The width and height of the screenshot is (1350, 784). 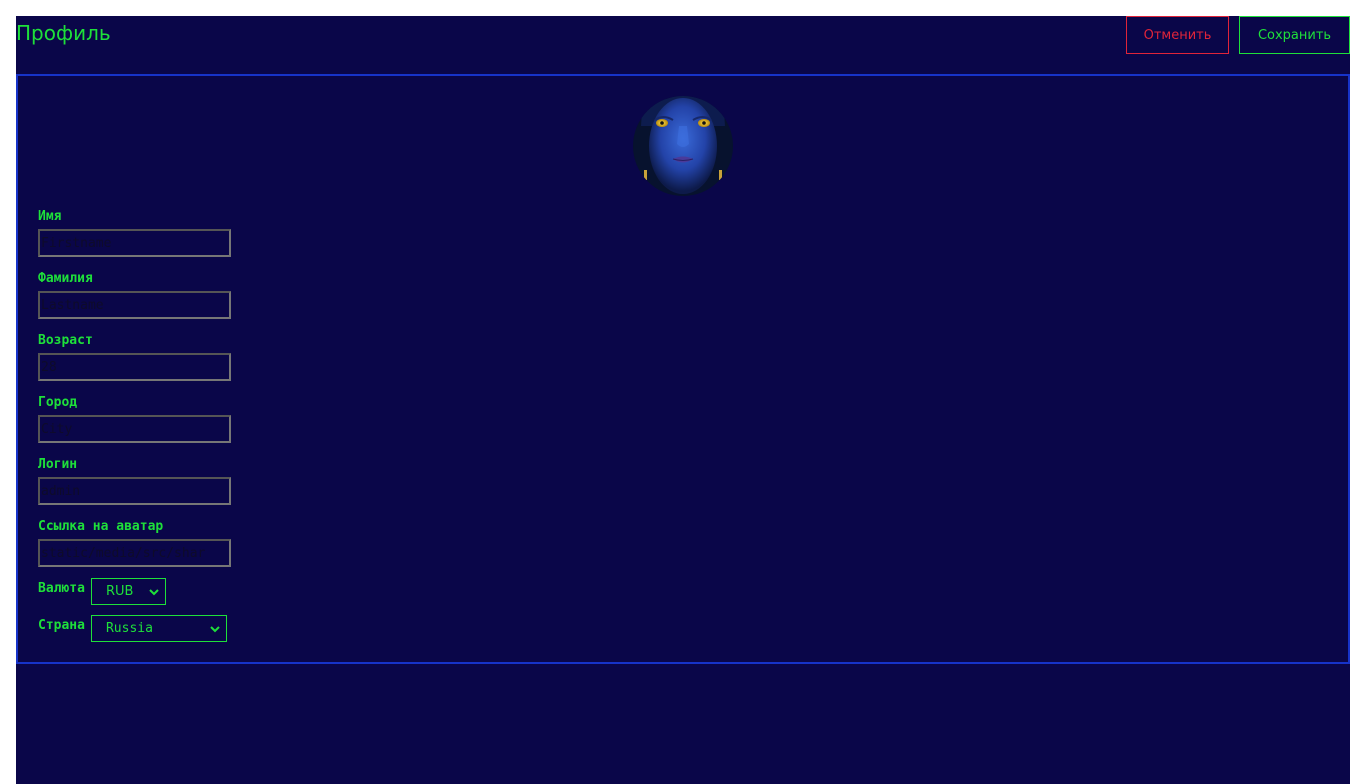 What do you see at coordinates (134, 553) in the screenshot?
I see `avatar-link-input` at bounding box center [134, 553].